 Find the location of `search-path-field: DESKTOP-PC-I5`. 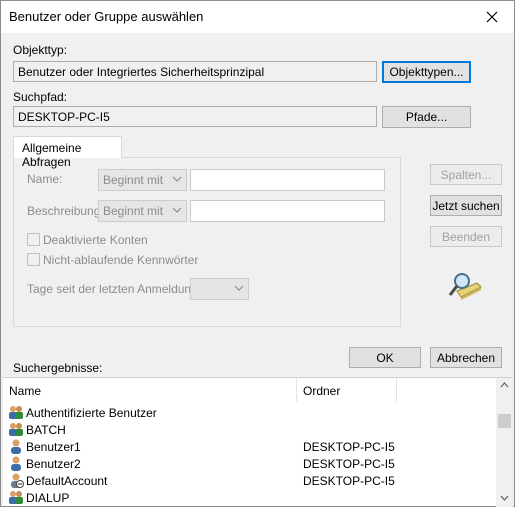

search-path-field: DESKTOP-PC-I5 is located at coordinates (195, 116).